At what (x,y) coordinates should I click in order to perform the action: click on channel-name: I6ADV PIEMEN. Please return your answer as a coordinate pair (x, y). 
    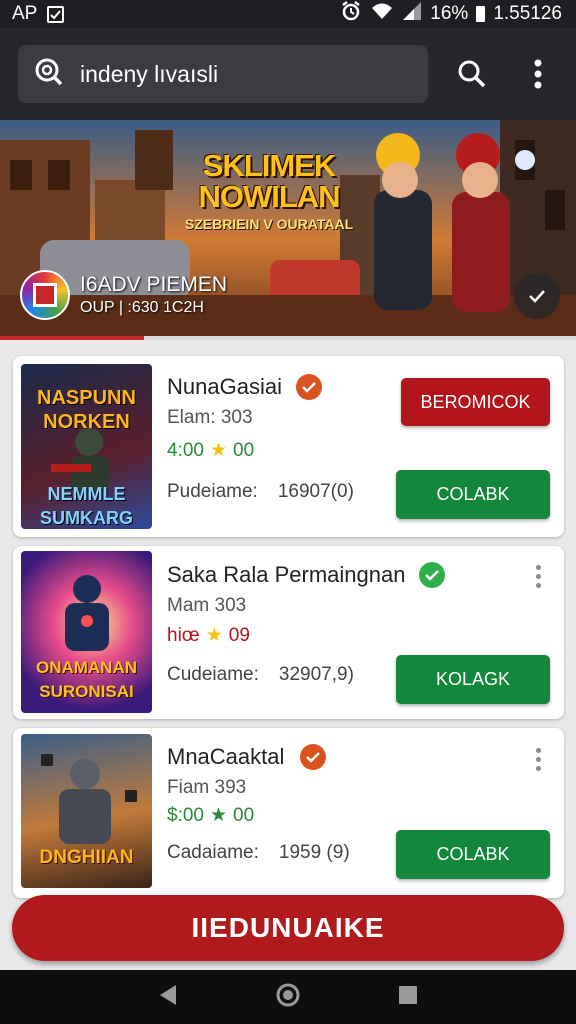
    Looking at the image, I should click on (154, 284).